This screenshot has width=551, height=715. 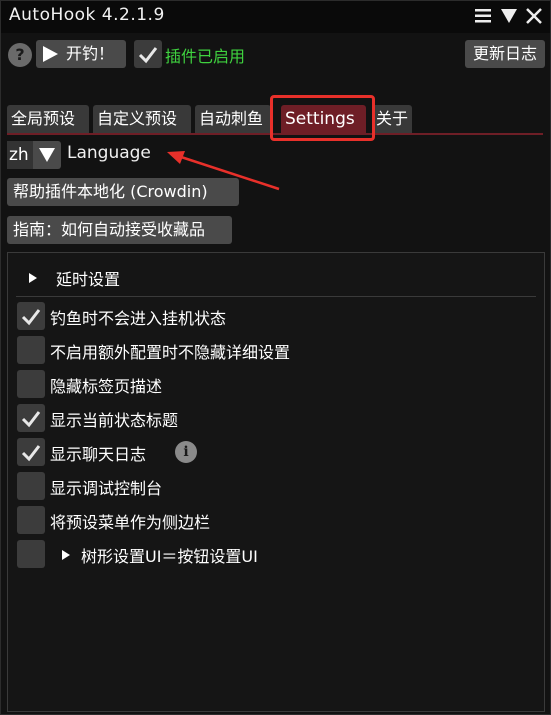 I want to click on plugin-enabled-label: 插件已启用, so click(x=205, y=56).